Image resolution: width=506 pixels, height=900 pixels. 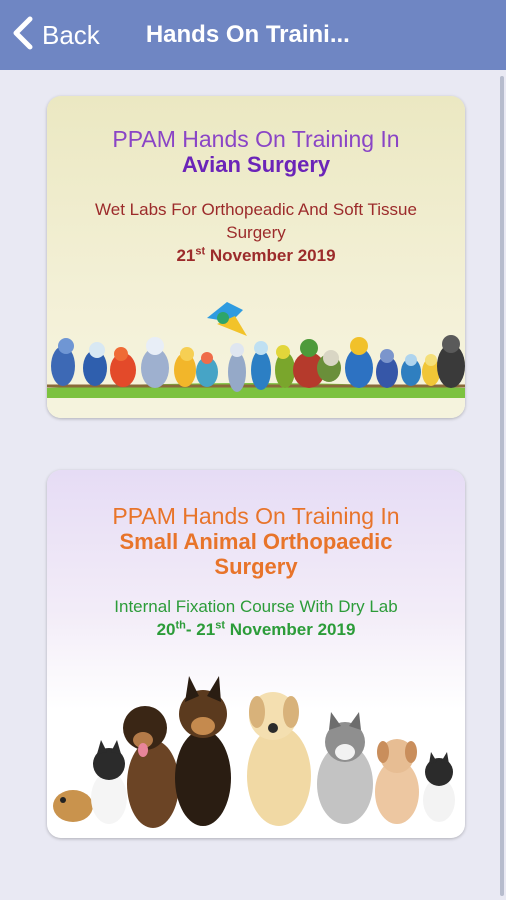 What do you see at coordinates (254, 752) in the screenshot?
I see `pets-illustration` at bounding box center [254, 752].